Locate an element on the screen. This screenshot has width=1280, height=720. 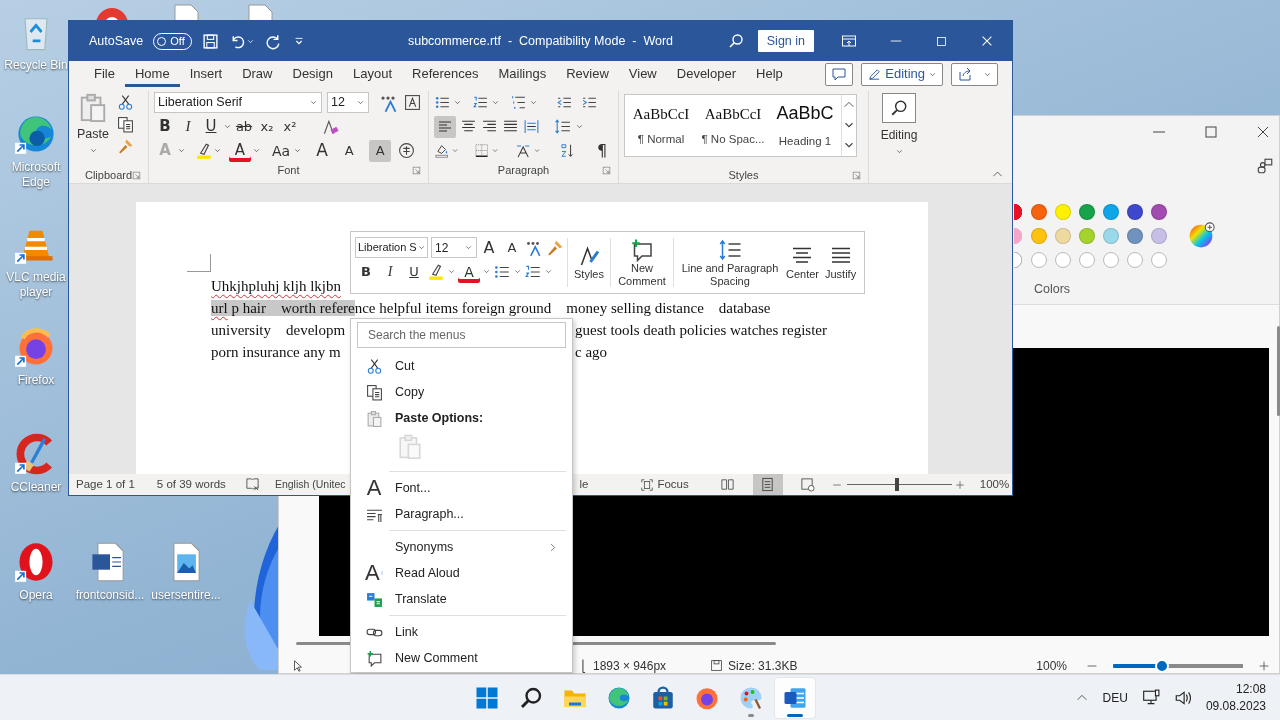
ribbon-tab: File is located at coordinates (104, 74).